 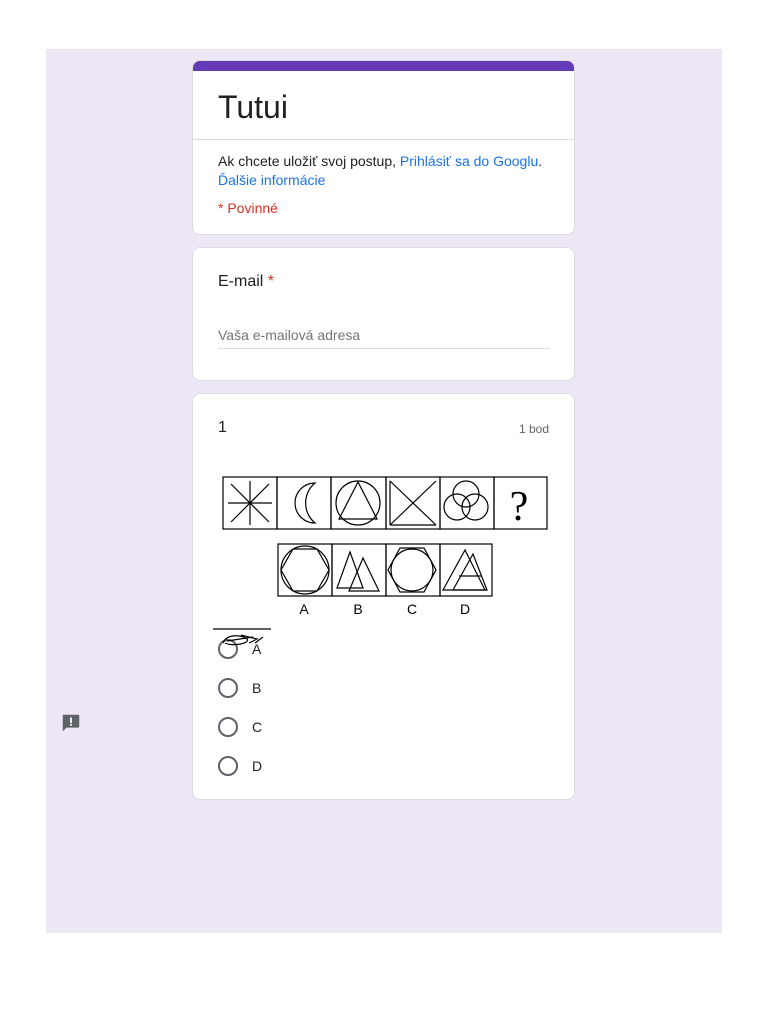 I want to click on circle-triangle-figure, so click(x=358, y=503).